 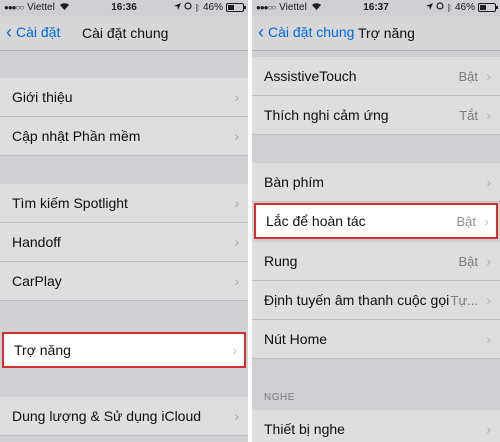 I want to click on list-item-tim-kiem-spotlight: Tìm kiếm Spotlight ›, so click(x=124, y=203).